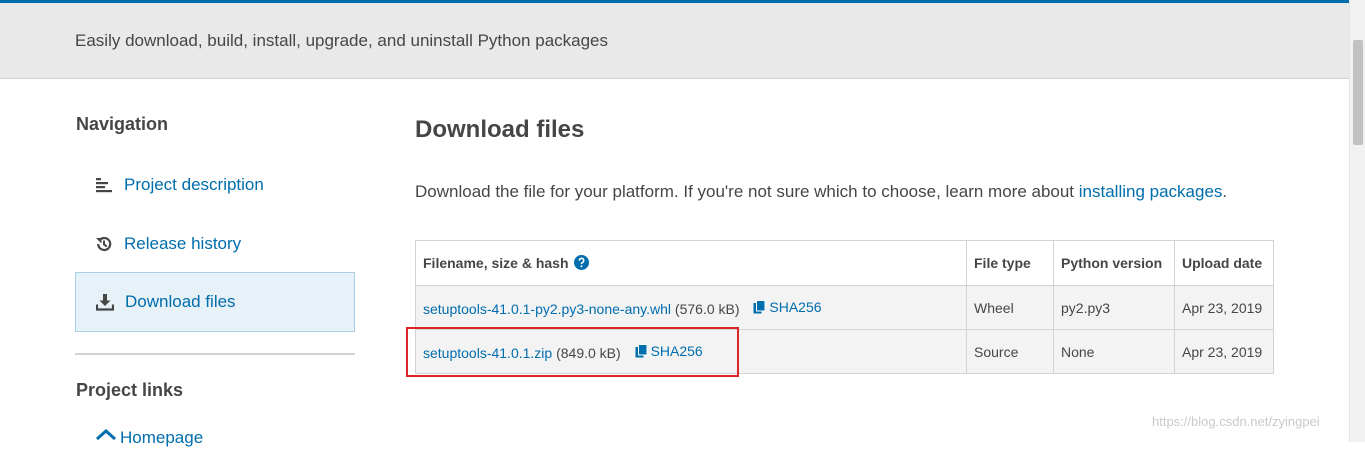 This screenshot has height=449, width=1365. What do you see at coordinates (180, 301) in the screenshot?
I see `sidebar-item-label: Download files` at bounding box center [180, 301].